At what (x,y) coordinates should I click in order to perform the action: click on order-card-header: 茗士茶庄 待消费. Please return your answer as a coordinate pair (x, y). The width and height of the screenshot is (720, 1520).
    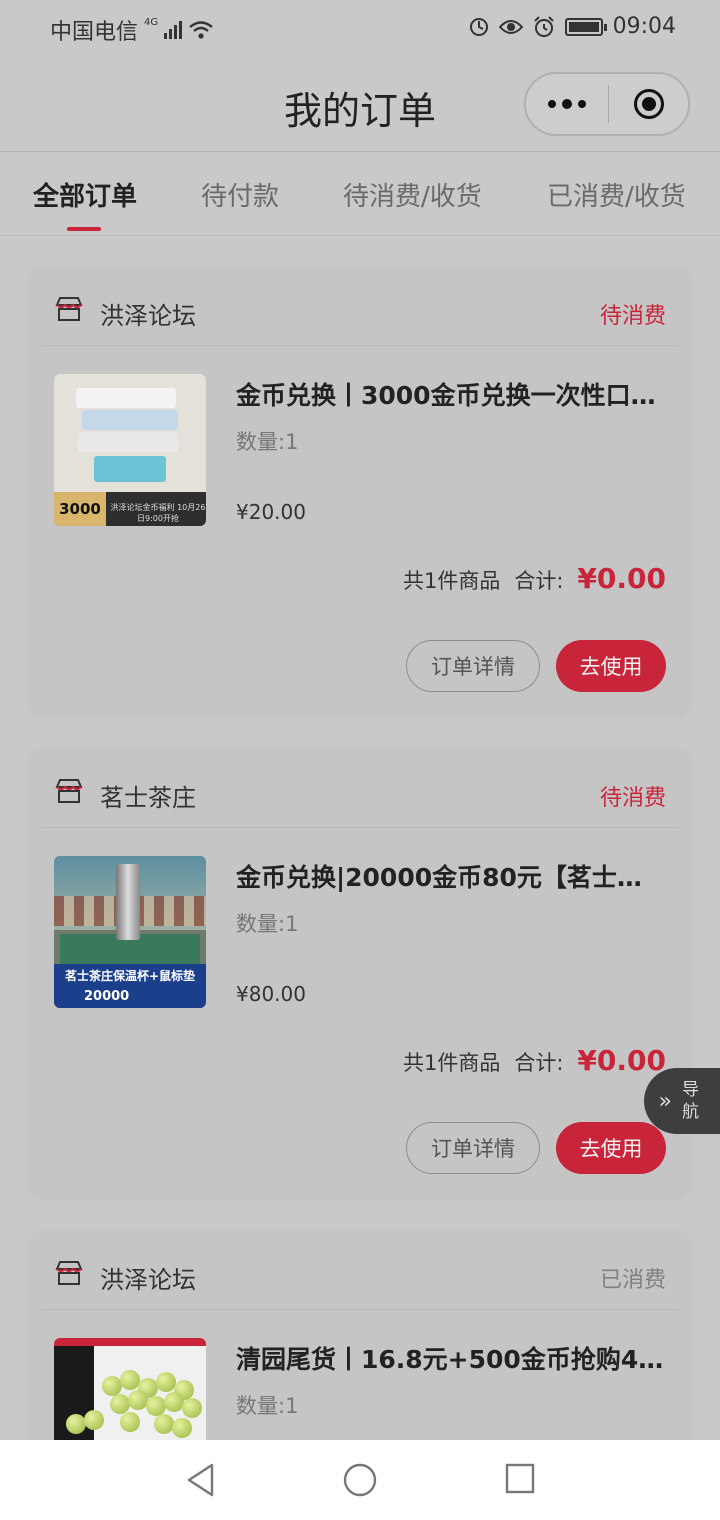
    Looking at the image, I should click on (360, 788).